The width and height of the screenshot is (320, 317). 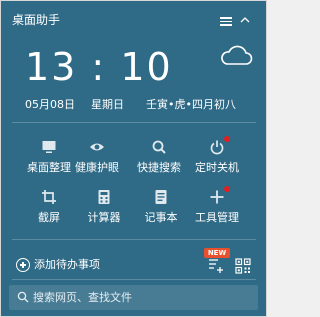 I want to click on monitor-icon, so click(x=49, y=147).